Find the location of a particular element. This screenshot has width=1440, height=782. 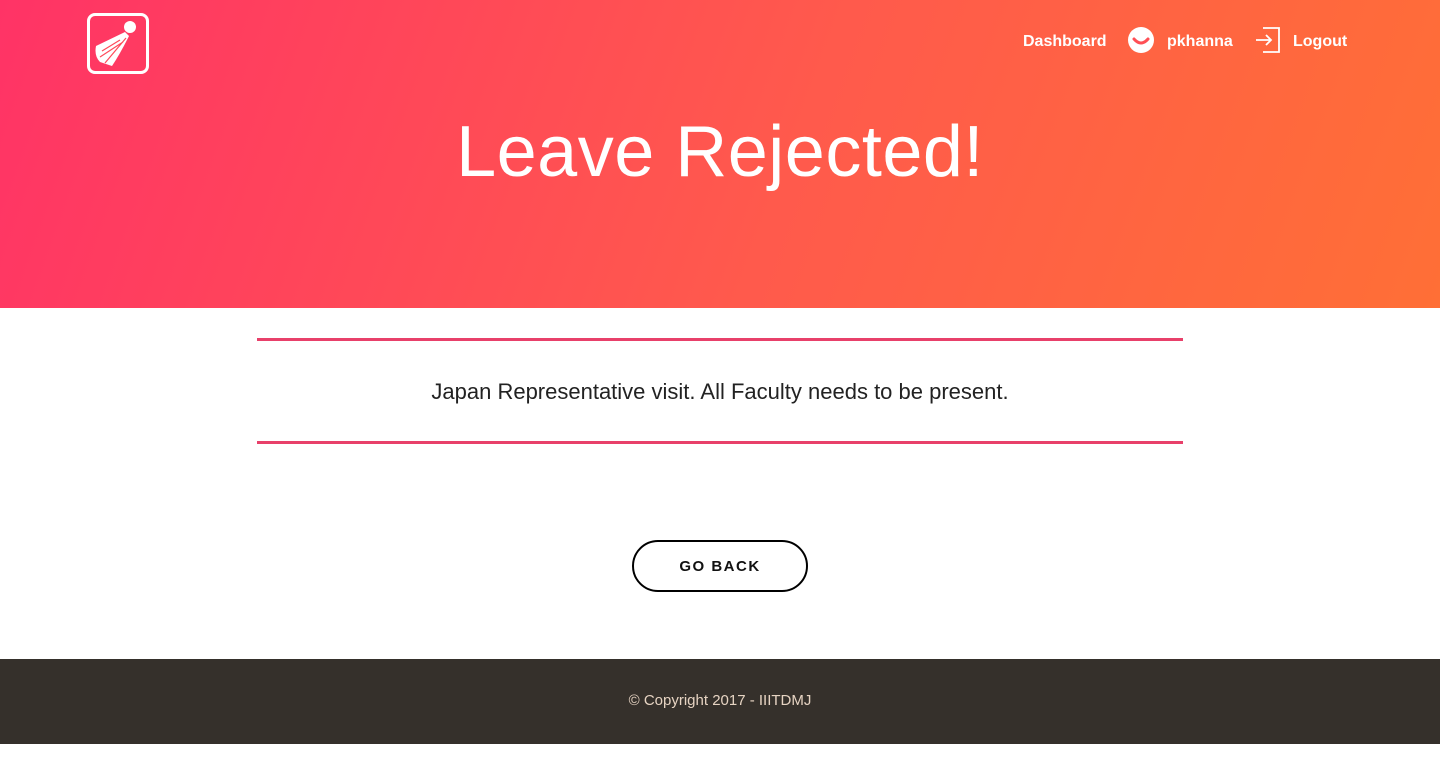

shuttlecock-logo-icon is located at coordinates (115, 43).